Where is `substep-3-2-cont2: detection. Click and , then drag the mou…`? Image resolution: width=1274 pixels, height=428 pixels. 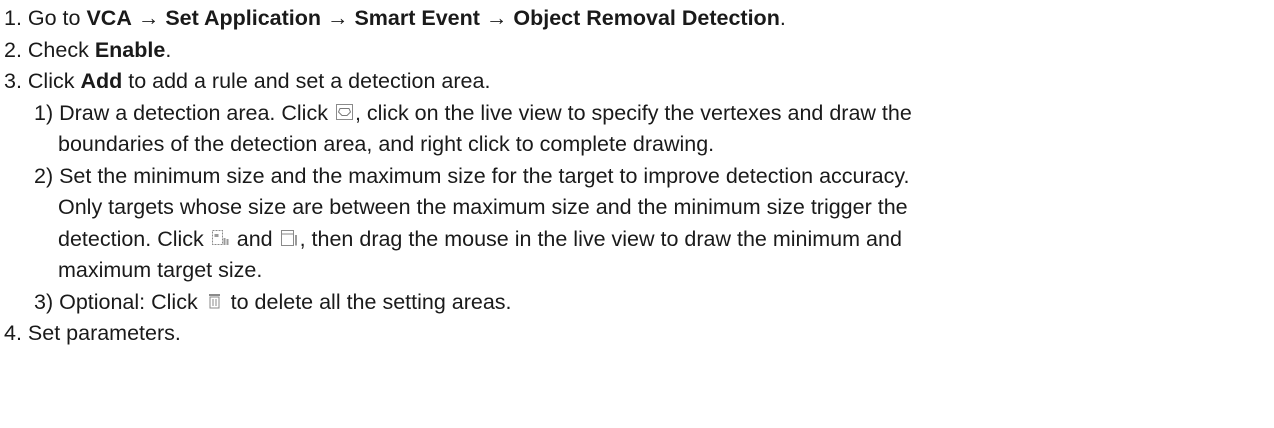
substep-3-2-cont2: detection. Click and , then drag the mou… is located at coordinates (639, 240).